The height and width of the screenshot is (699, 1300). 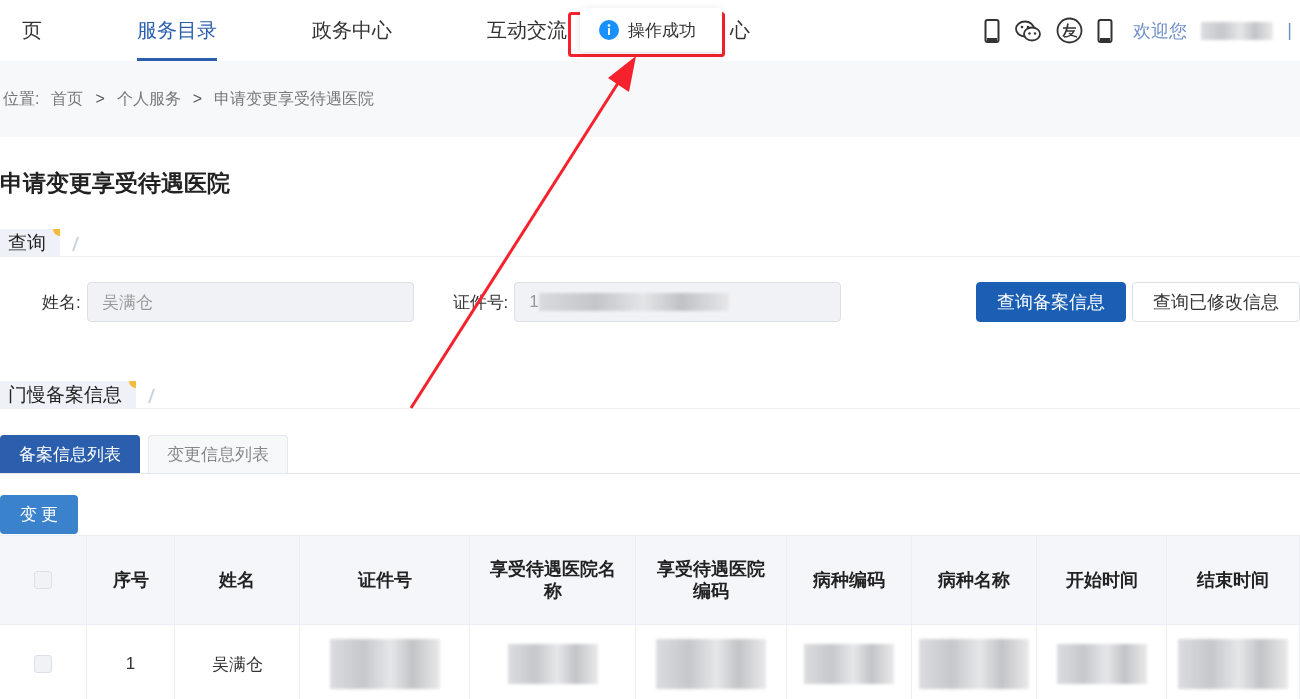 What do you see at coordinates (148, 99) in the screenshot?
I see `breadcrumb-link: 个人服务` at bounding box center [148, 99].